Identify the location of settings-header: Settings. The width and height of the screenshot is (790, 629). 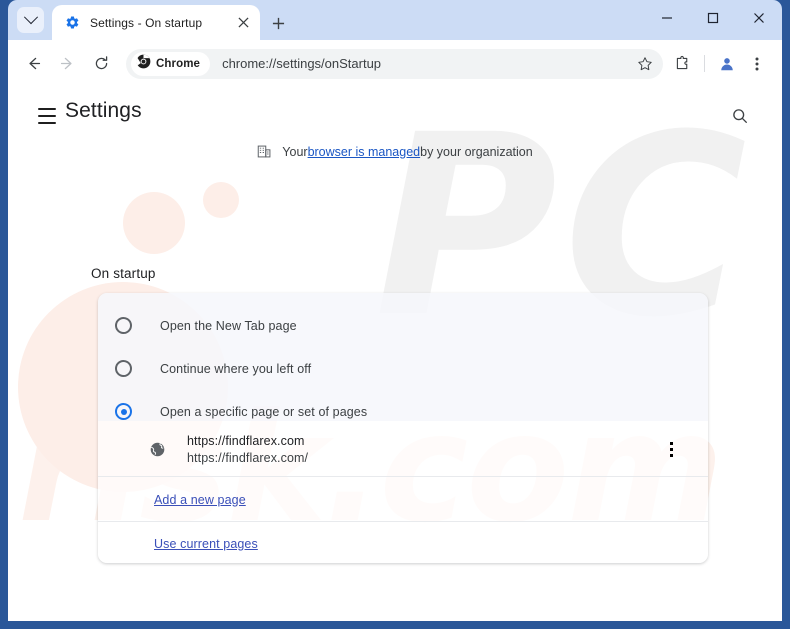
(395, 111).